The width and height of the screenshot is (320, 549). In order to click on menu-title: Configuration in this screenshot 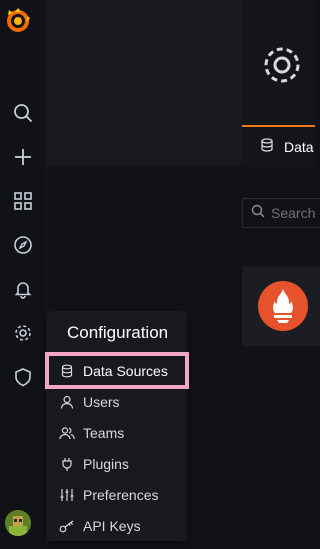, I will do `click(118, 332)`.